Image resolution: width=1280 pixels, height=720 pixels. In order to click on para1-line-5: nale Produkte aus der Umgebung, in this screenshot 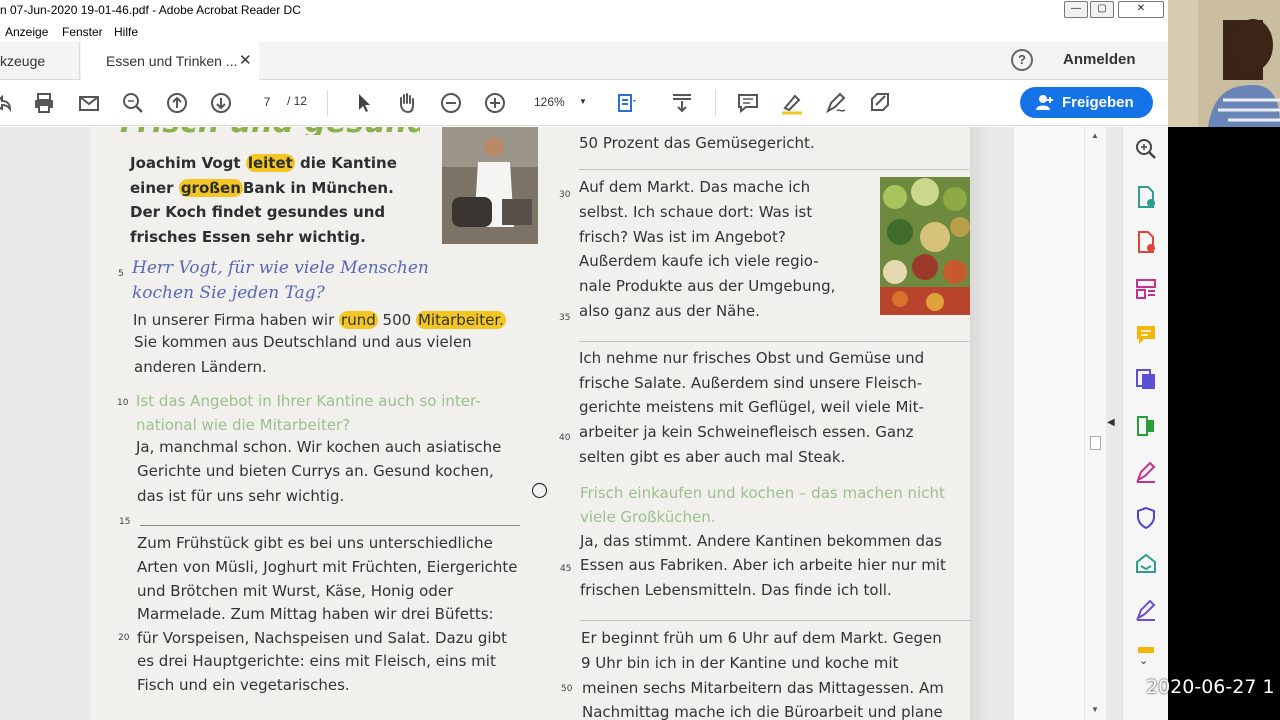, I will do `click(707, 286)`.